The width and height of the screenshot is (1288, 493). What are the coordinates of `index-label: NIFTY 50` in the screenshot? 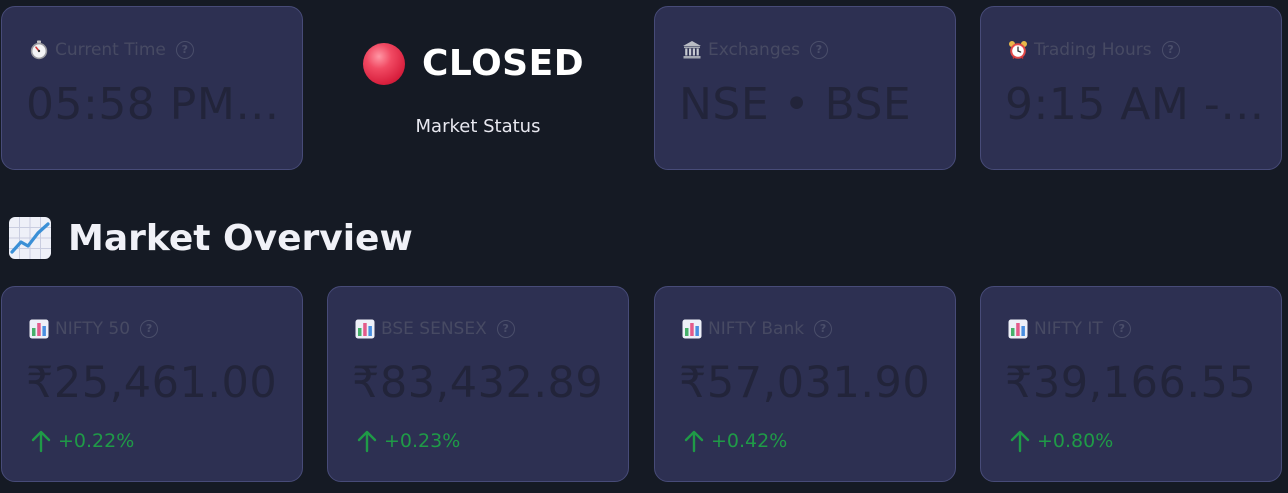 It's located at (93, 329).